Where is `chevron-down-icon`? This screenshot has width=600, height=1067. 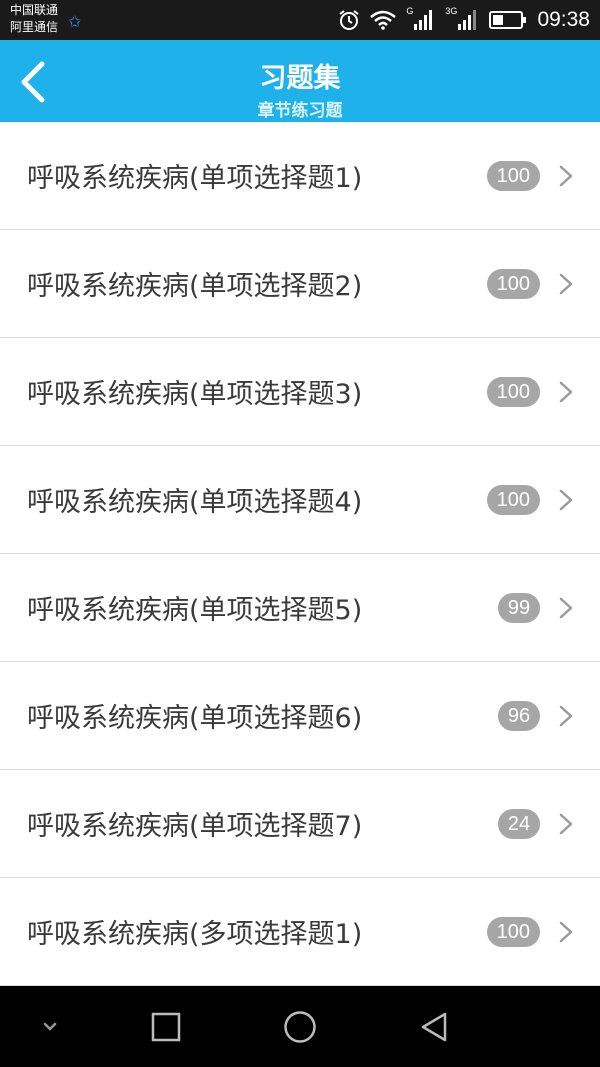
chevron-down-icon is located at coordinates (50, 1026).